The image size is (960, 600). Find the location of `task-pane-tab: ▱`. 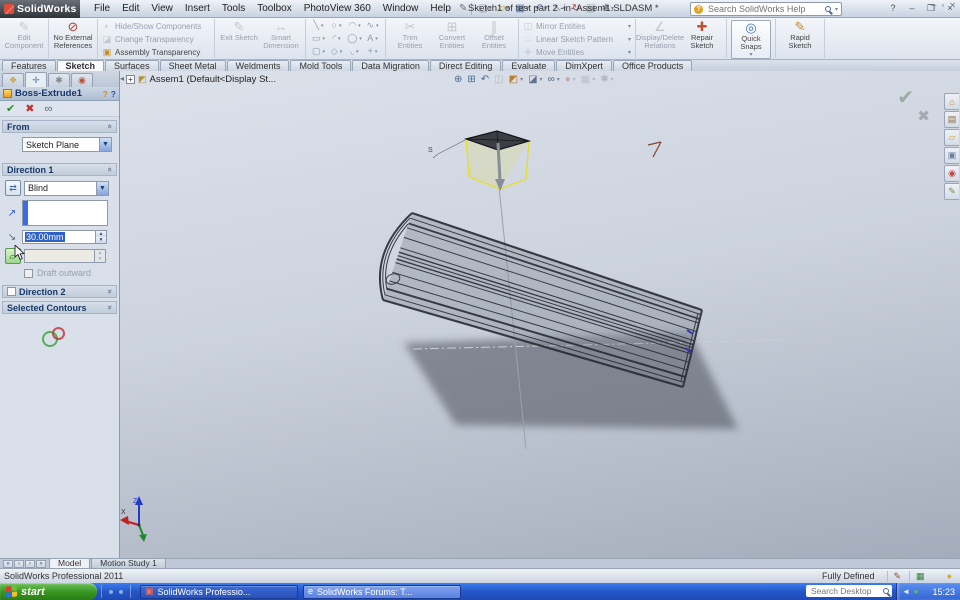

task-pane-tab: ▱ is located at coordinates (951, 137).